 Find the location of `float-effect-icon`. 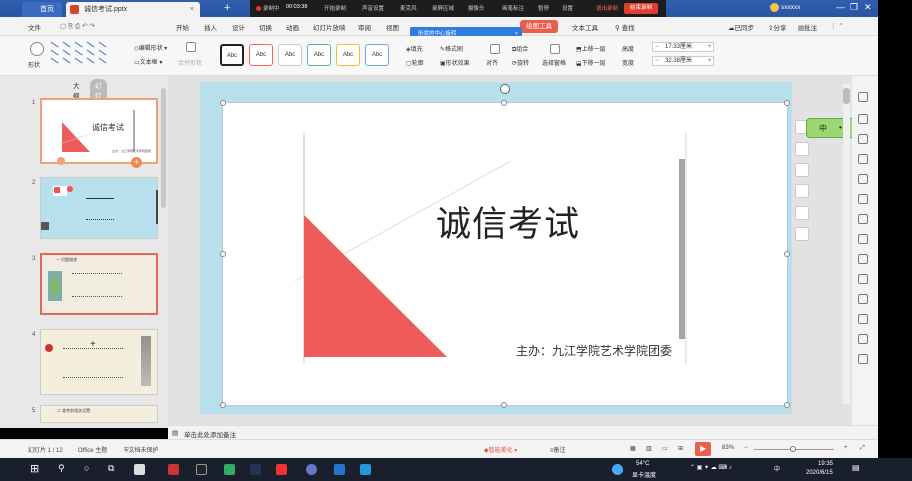

float-effect-icon is located at coordinates (802, 234).